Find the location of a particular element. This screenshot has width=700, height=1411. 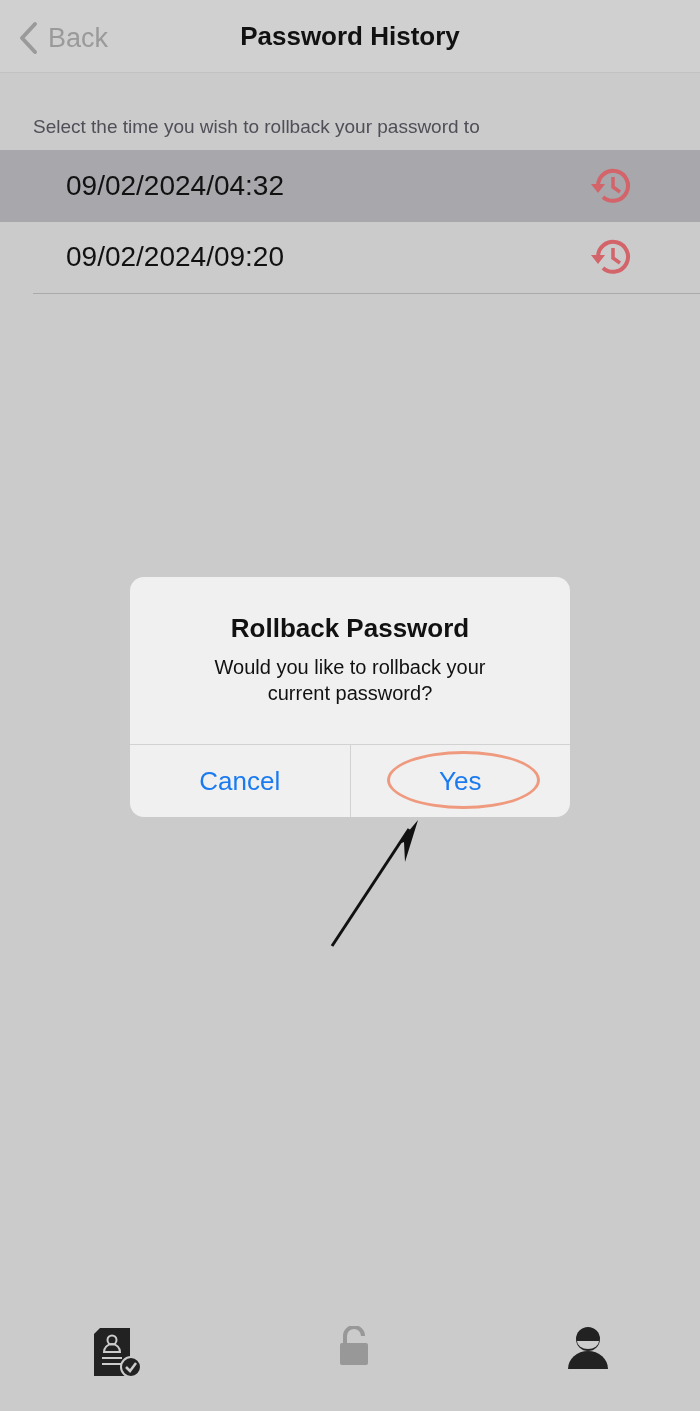

history-row: 09/02/2024/04:32 is located at coordinates (350, 185).